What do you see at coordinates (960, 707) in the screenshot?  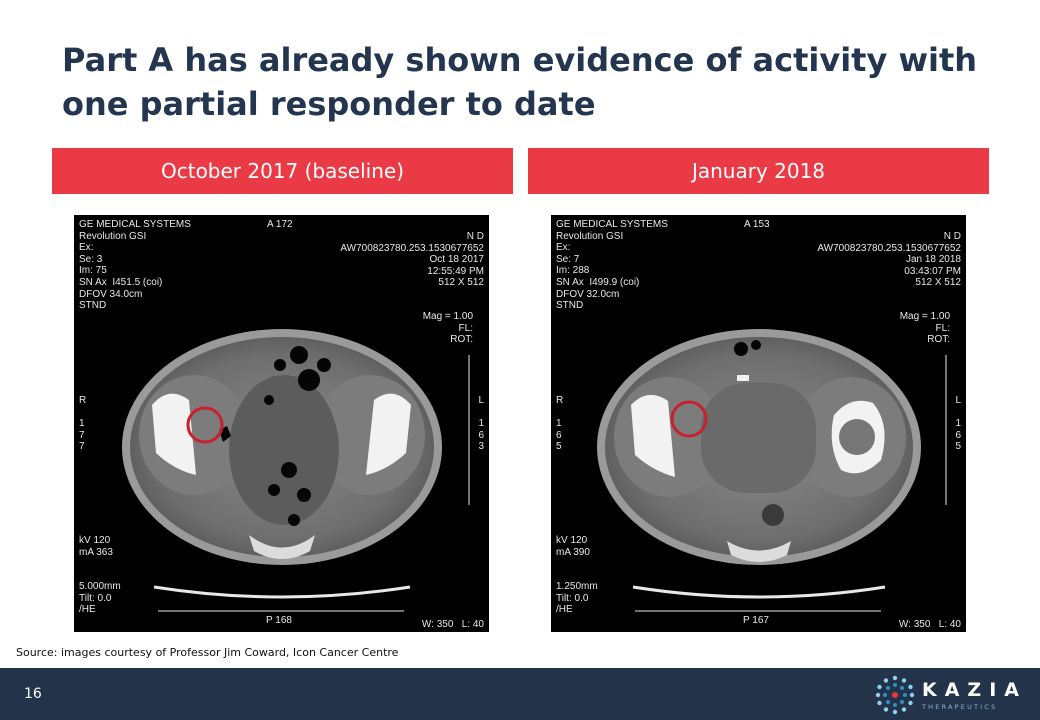 I see `logo-tagline: THERAPEUTICS` at bounding box center [960, 707].